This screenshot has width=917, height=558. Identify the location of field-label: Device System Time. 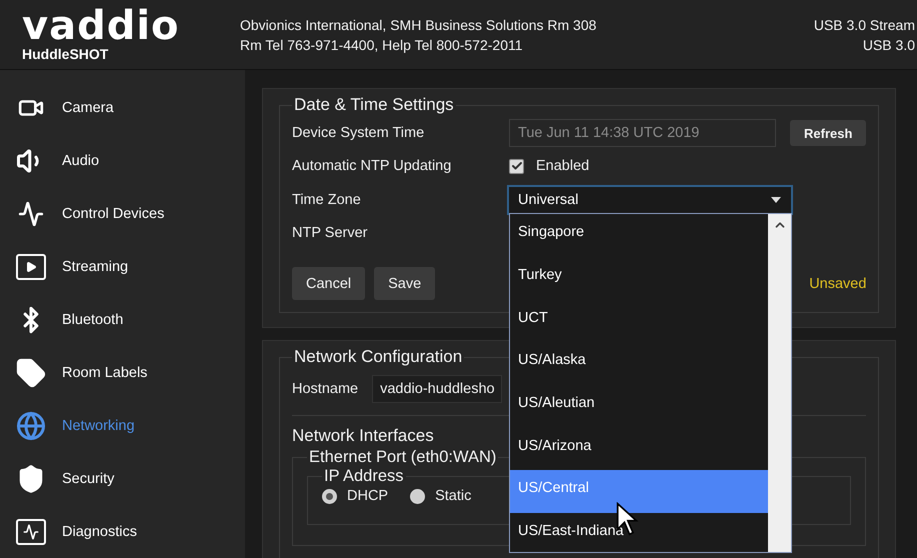
(359, 133).